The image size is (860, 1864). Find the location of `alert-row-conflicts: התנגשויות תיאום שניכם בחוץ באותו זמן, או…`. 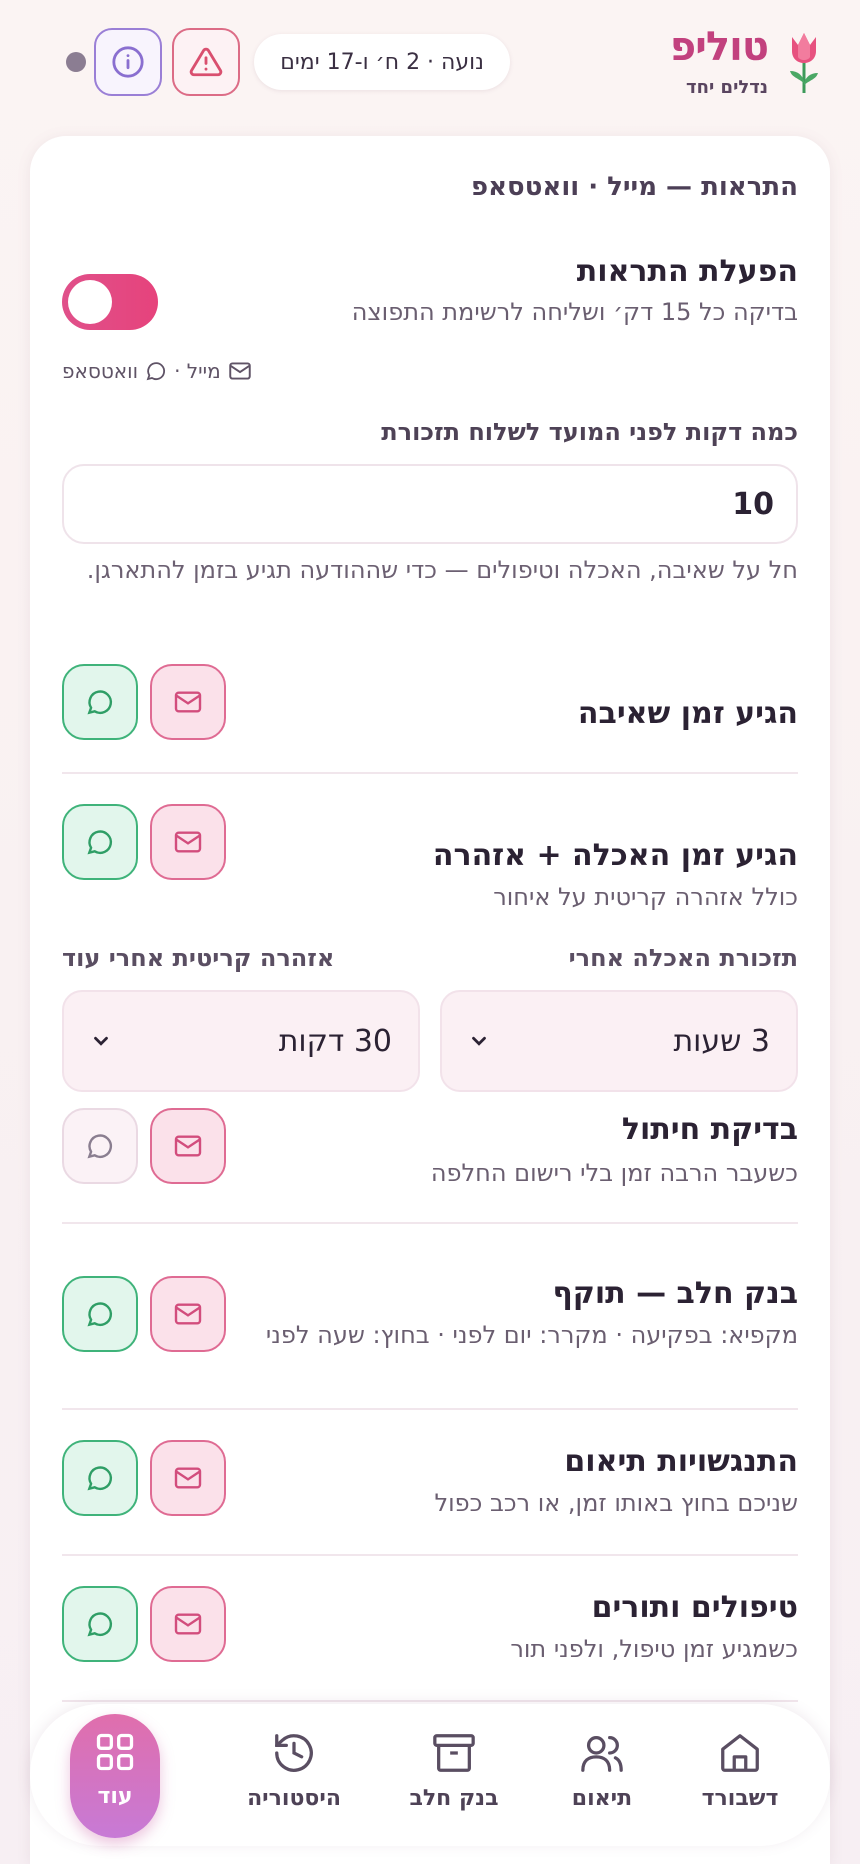

alert-row-conflicts: התנגשויות תיאום שניכם בחוץ באותו זמן, או… is located at coordinates (430, 1490).